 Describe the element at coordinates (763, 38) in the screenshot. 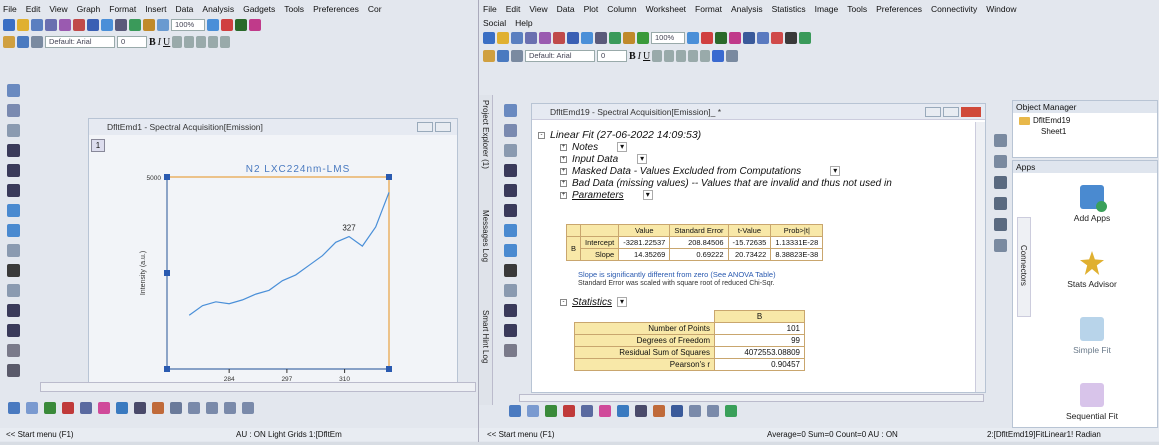

I see `script-window-icon` at that location.